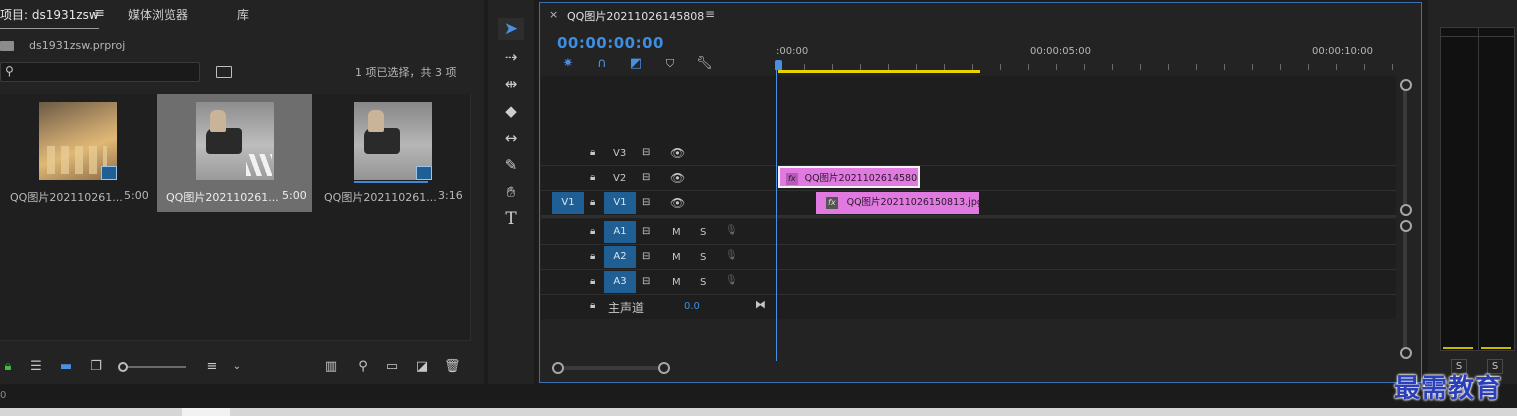  Describe the element at coordinates (568, 203) in the screenshot. I see `source-patch-v1: V1` at that location.